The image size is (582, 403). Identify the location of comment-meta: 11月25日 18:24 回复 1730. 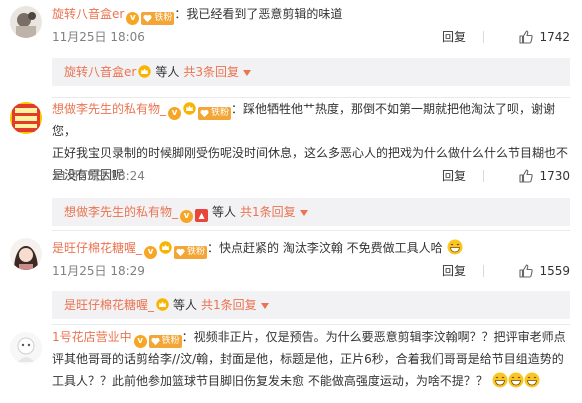
(311, 176).